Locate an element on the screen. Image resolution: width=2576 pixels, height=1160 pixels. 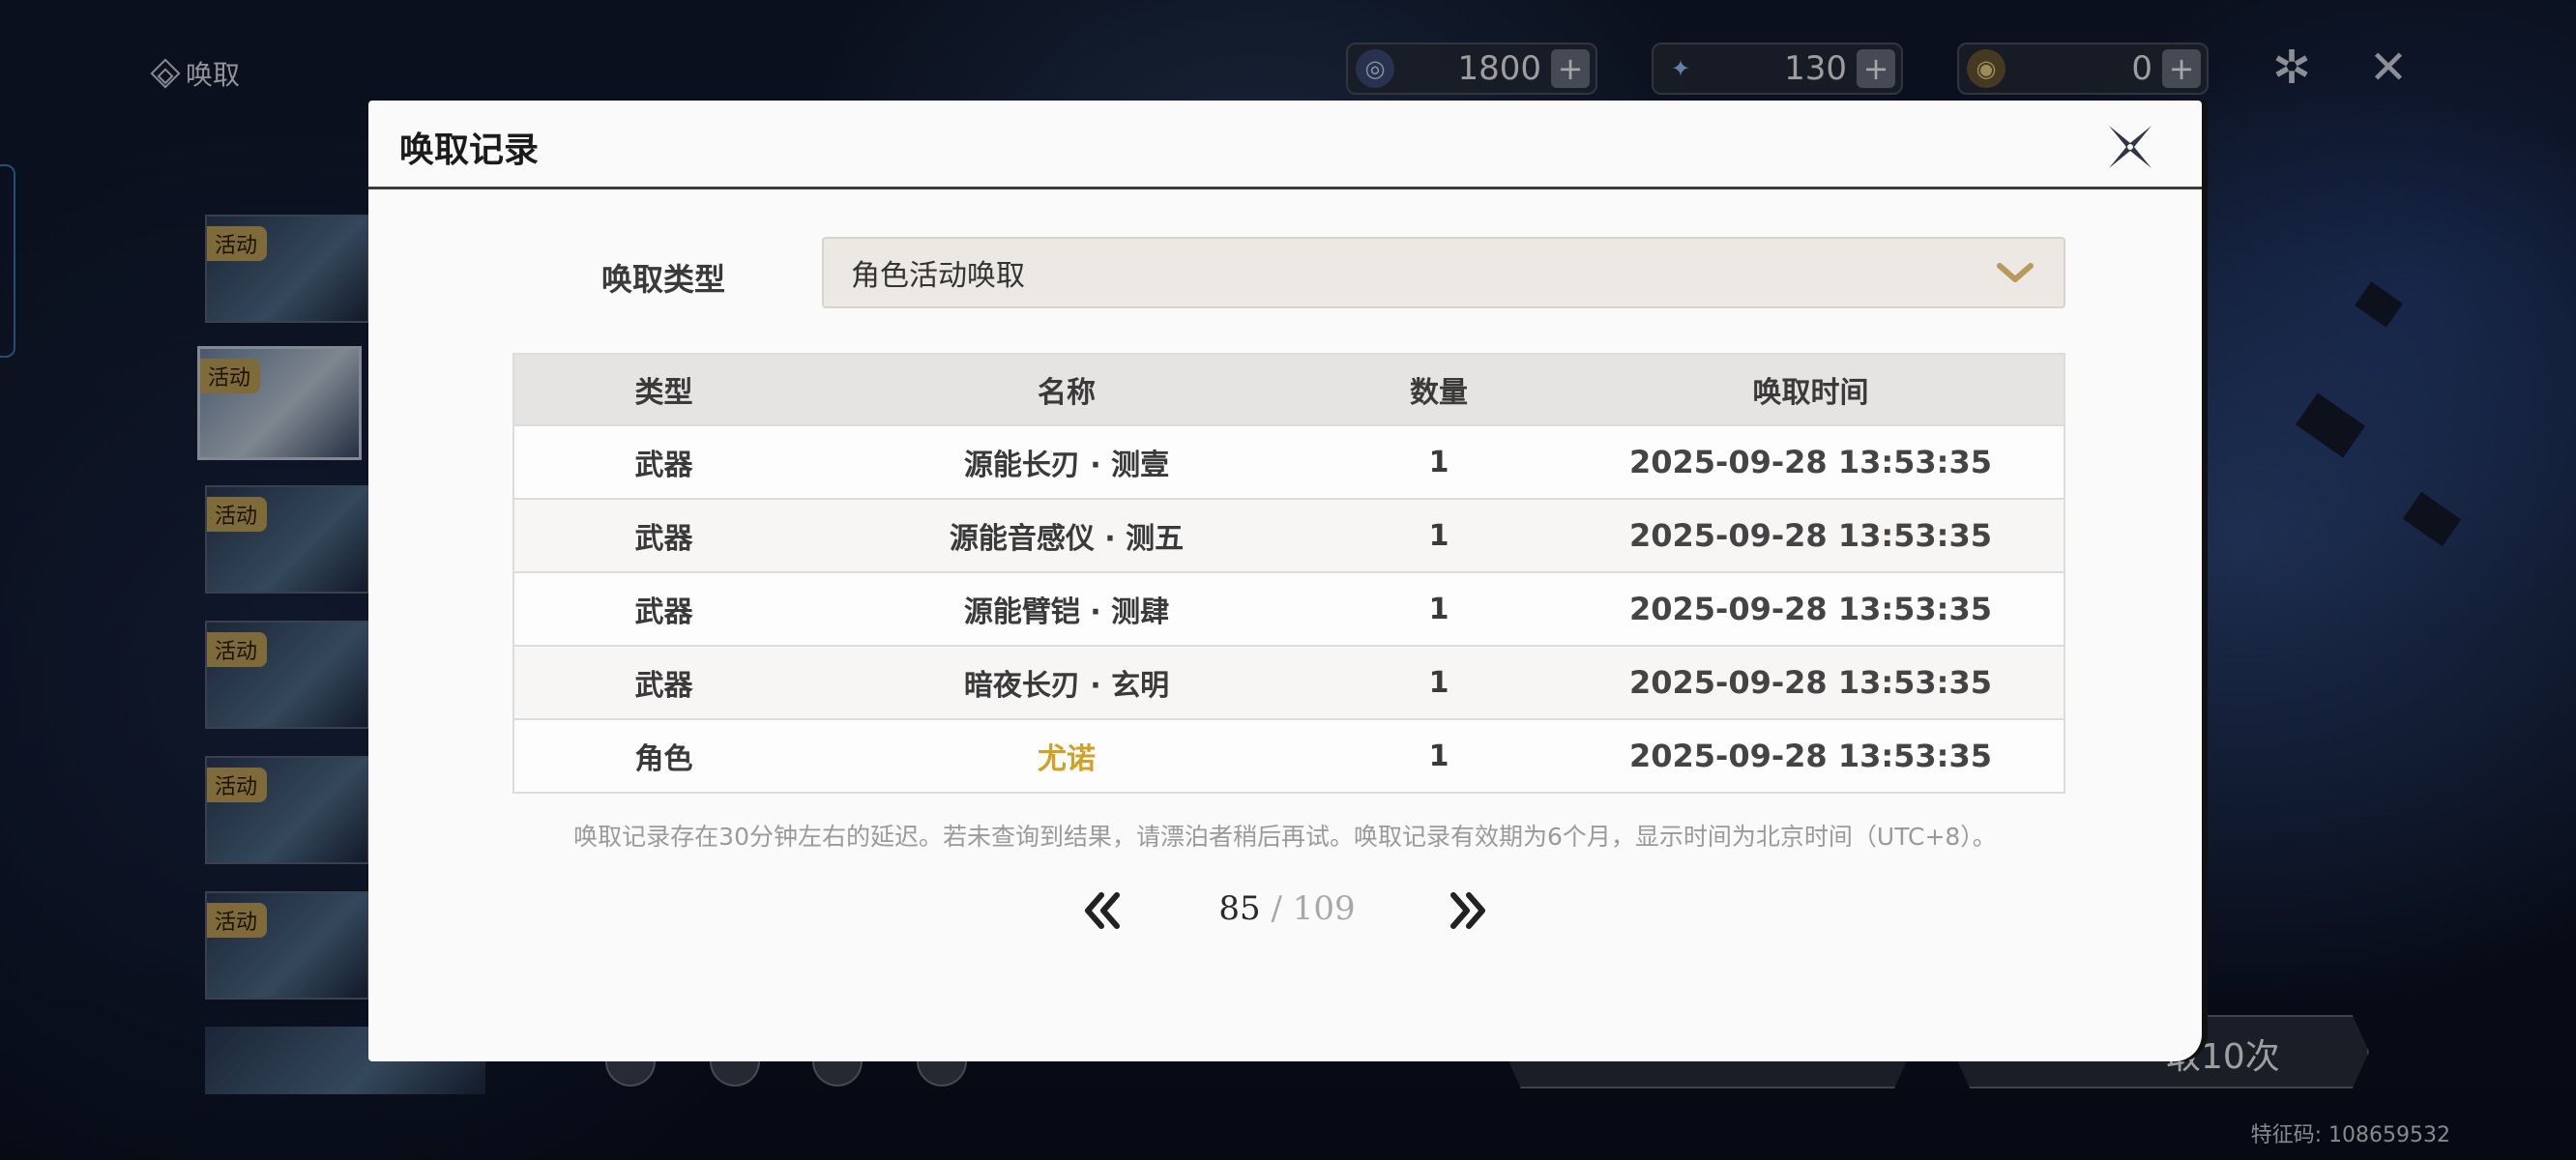
pagination: 85 / 109 is located at coordinates (1285, 911).